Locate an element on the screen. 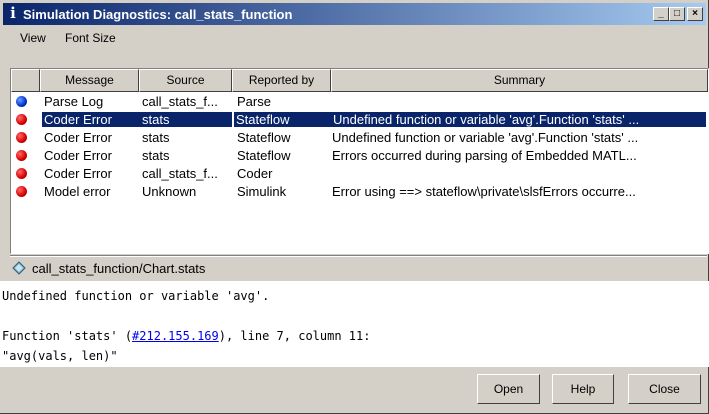  menu-view: View is located at coordinates (33, 38).